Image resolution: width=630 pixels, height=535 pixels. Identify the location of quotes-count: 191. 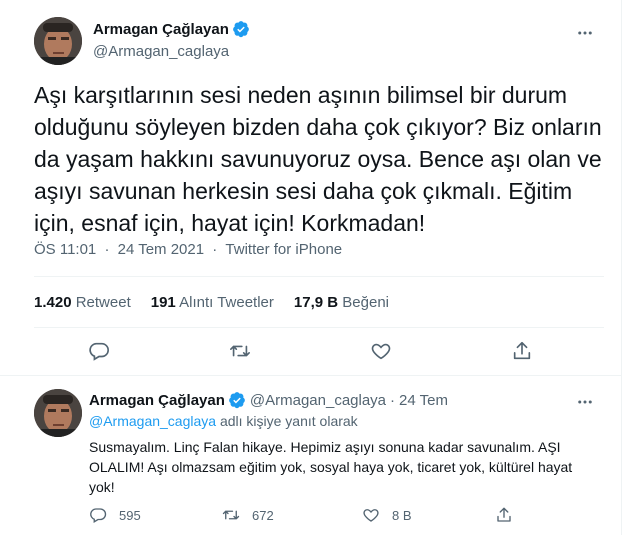
(163, 302).